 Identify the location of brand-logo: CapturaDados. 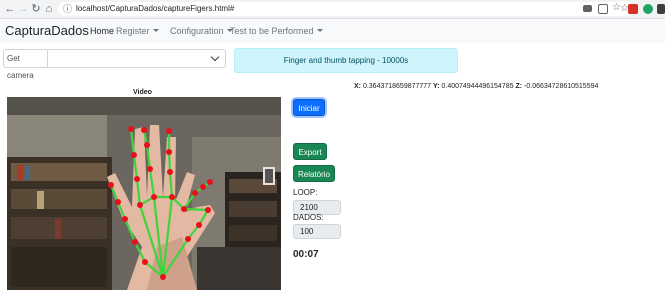
(47, 31).